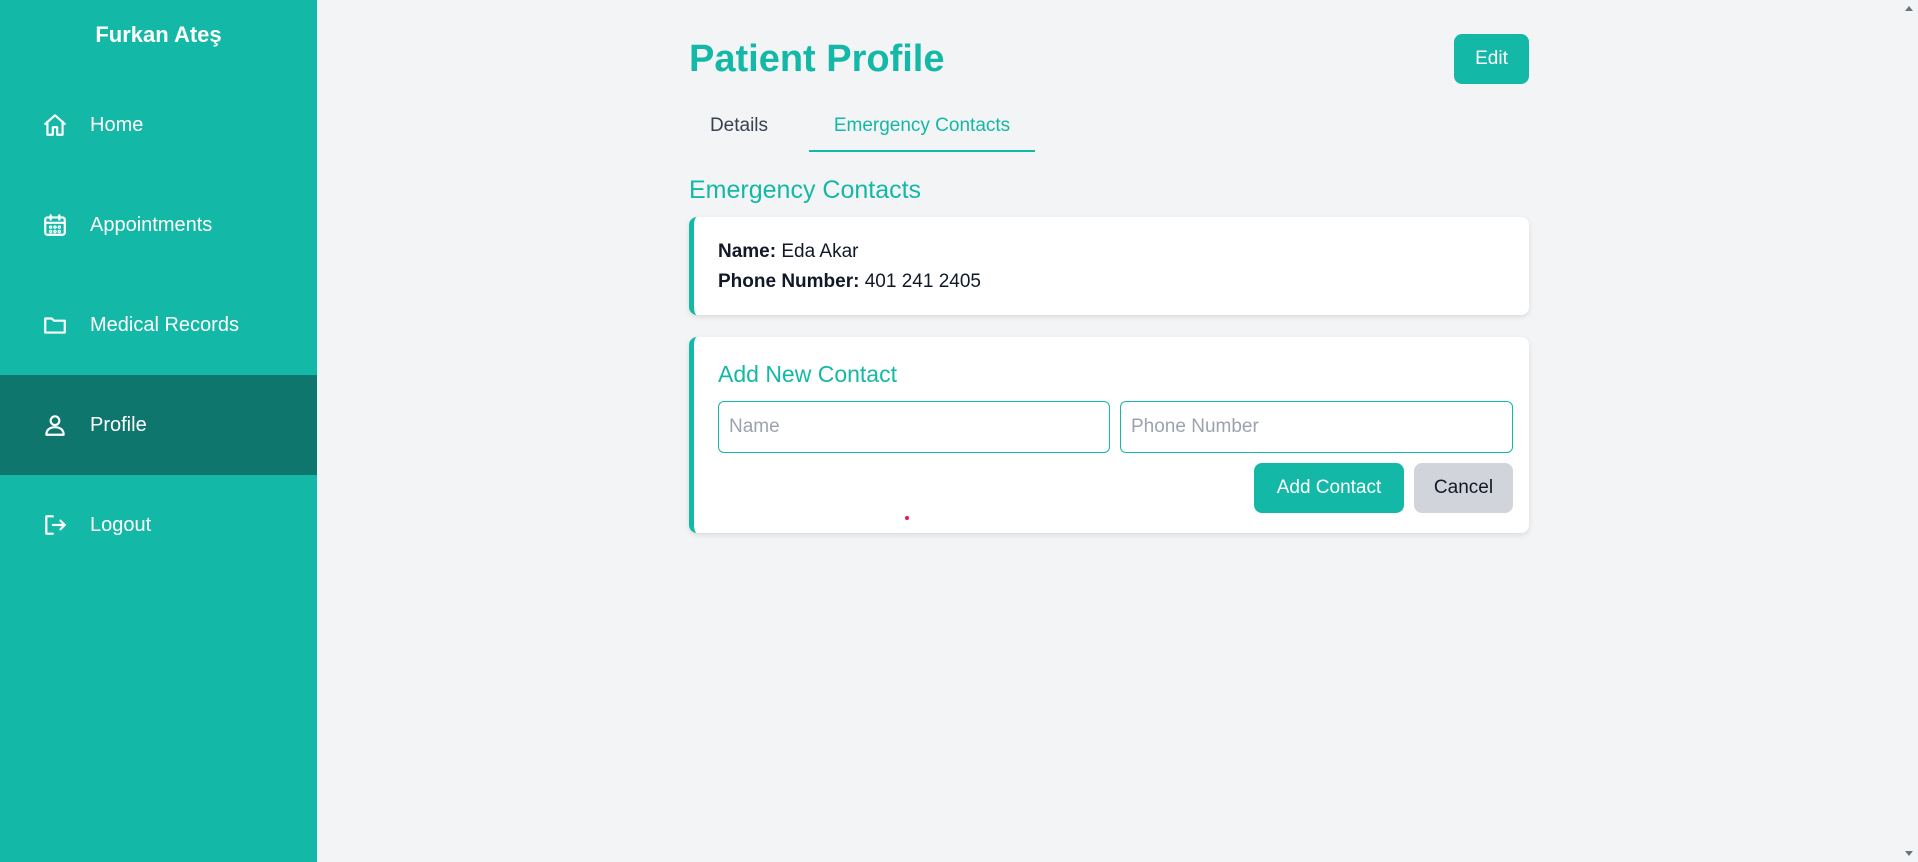  What do you see at coordinates (817, 59) in the screenshot?
I see `page-title: Patient Profile` at bounding box center [817, 59].